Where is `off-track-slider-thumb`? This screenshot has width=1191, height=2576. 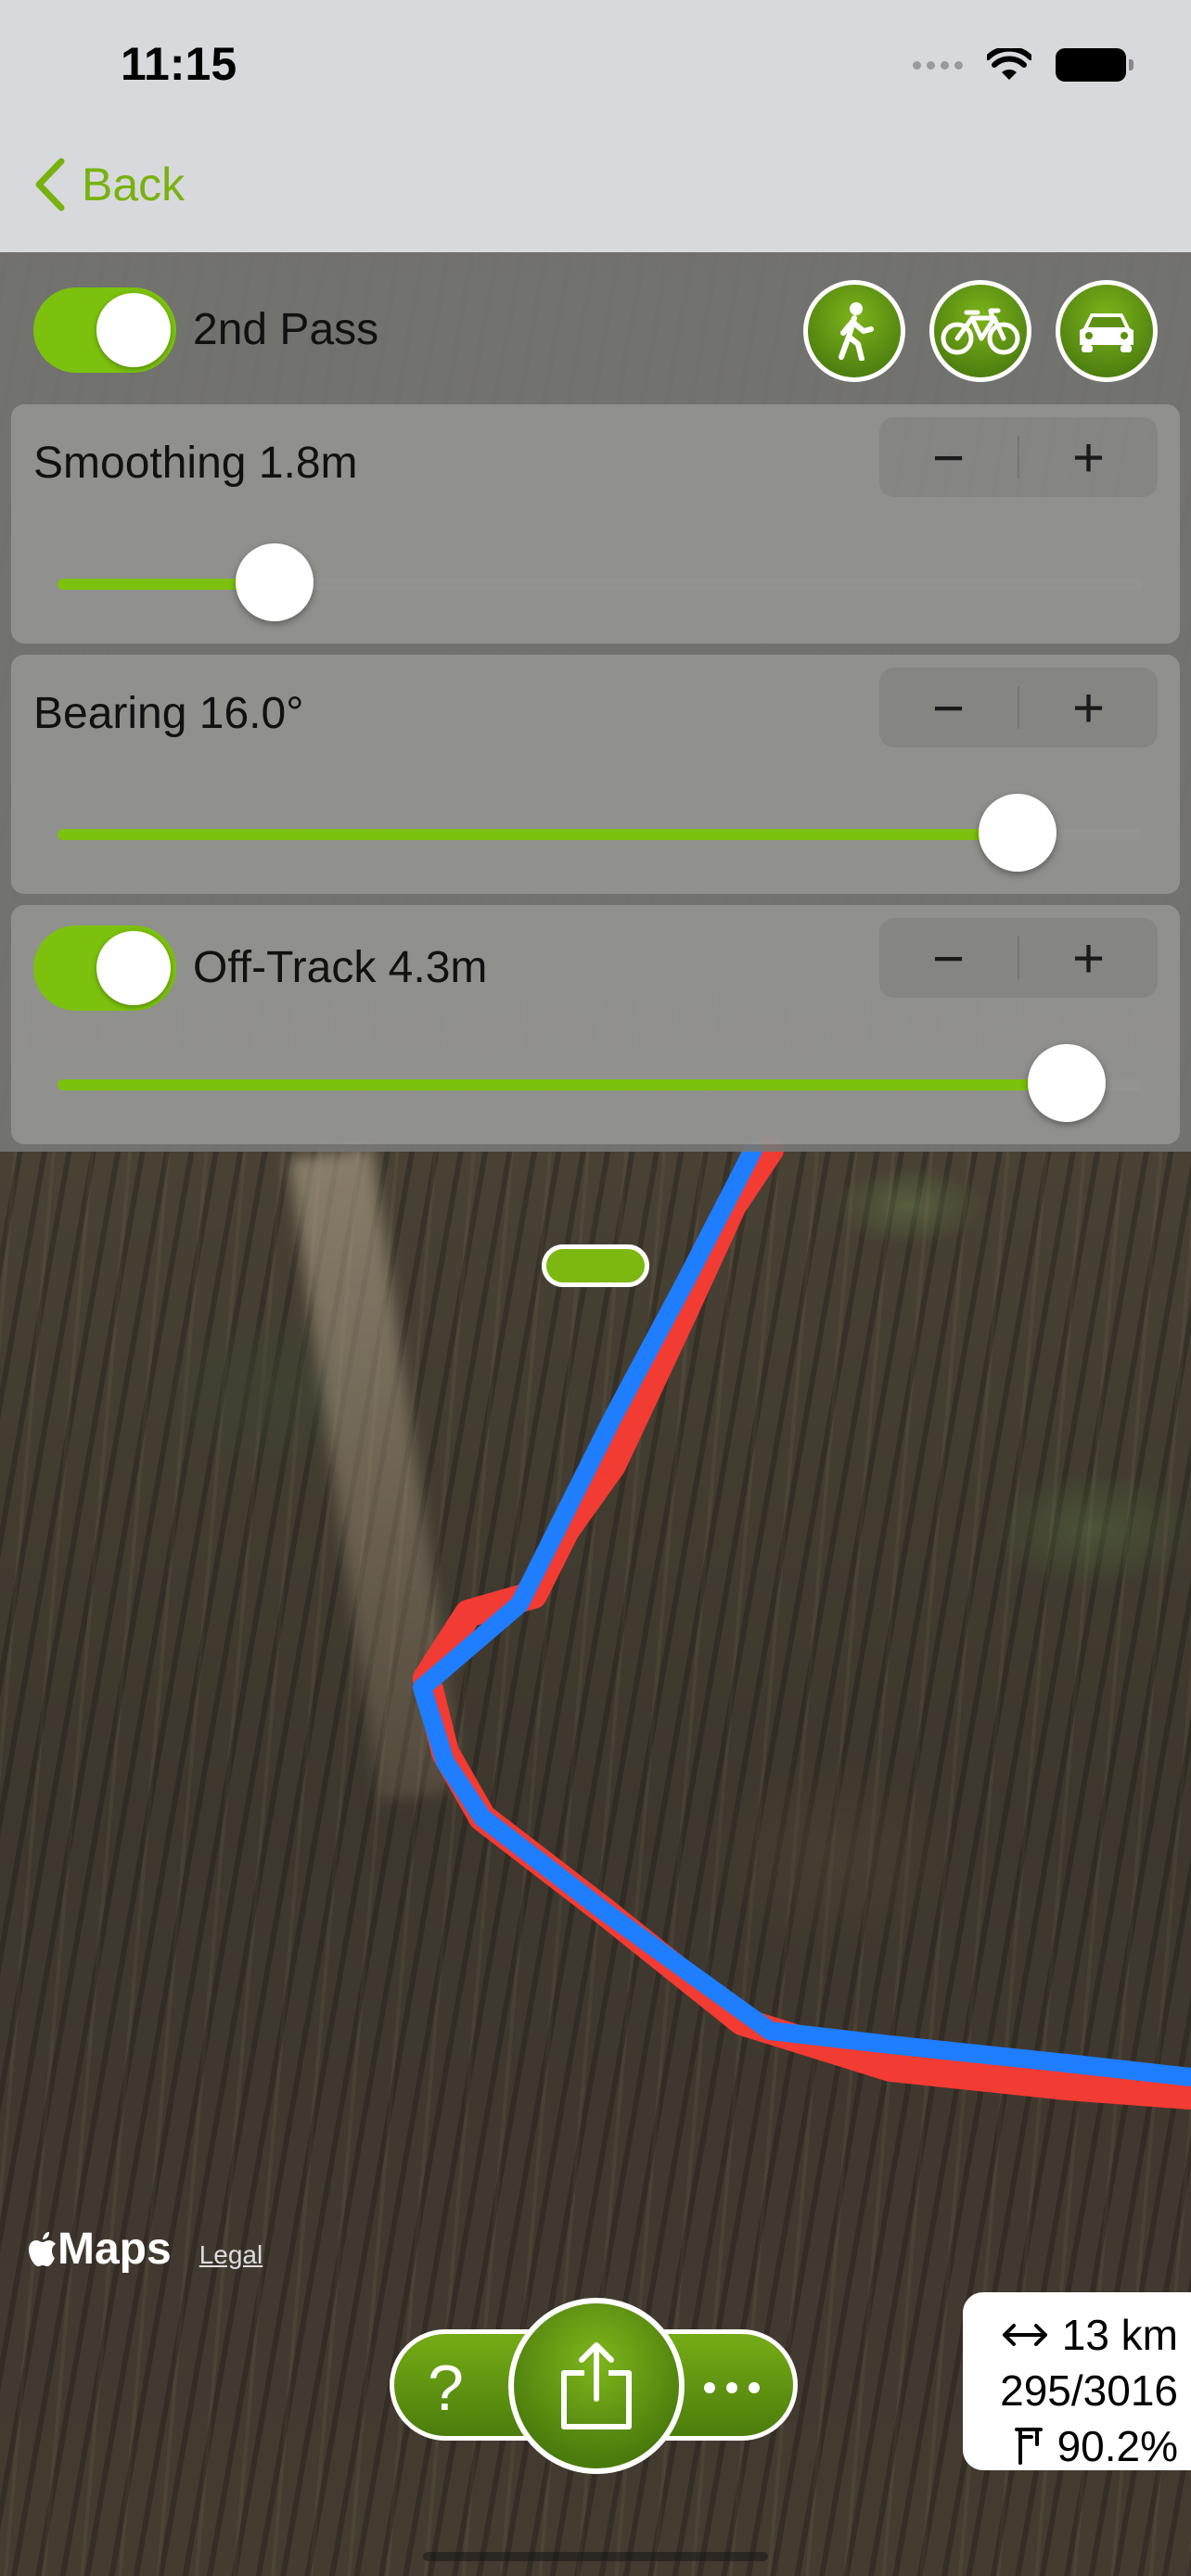
off-track-slider-thumb is located at coordinates (1067, 1083).